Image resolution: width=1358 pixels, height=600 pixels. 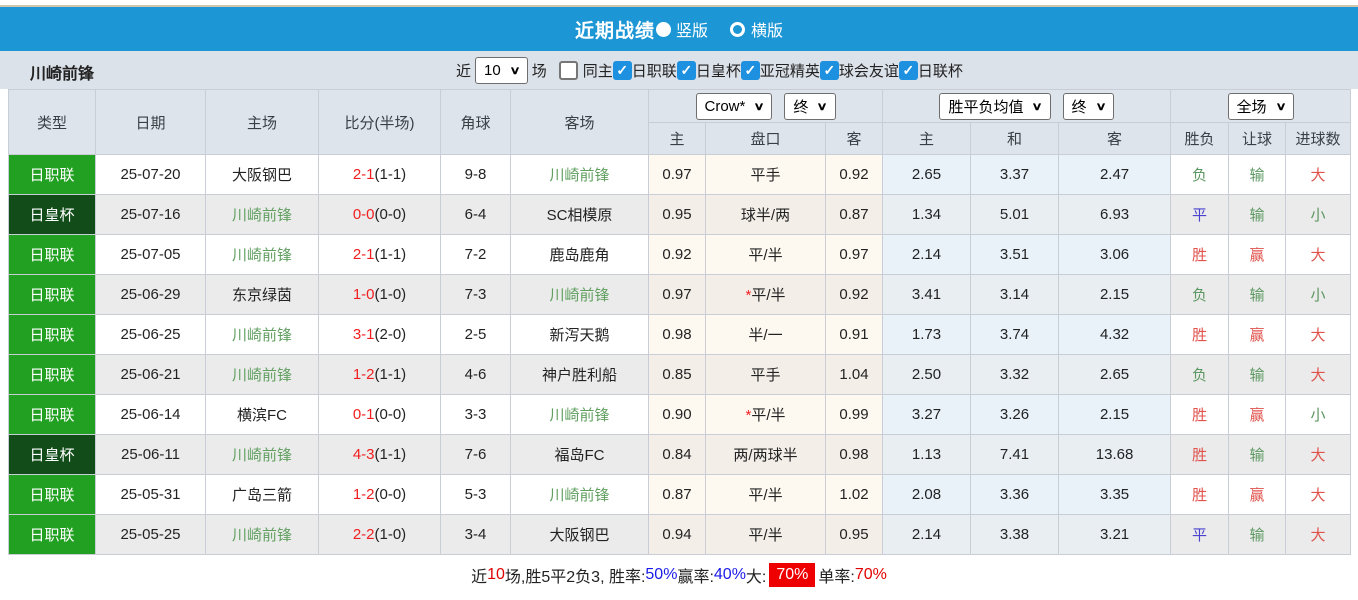 What do you see at coordinates (1115, 254) in the screenshot?
I see `avg-odds-away: 3.06` at bounding box center [1115, 254].